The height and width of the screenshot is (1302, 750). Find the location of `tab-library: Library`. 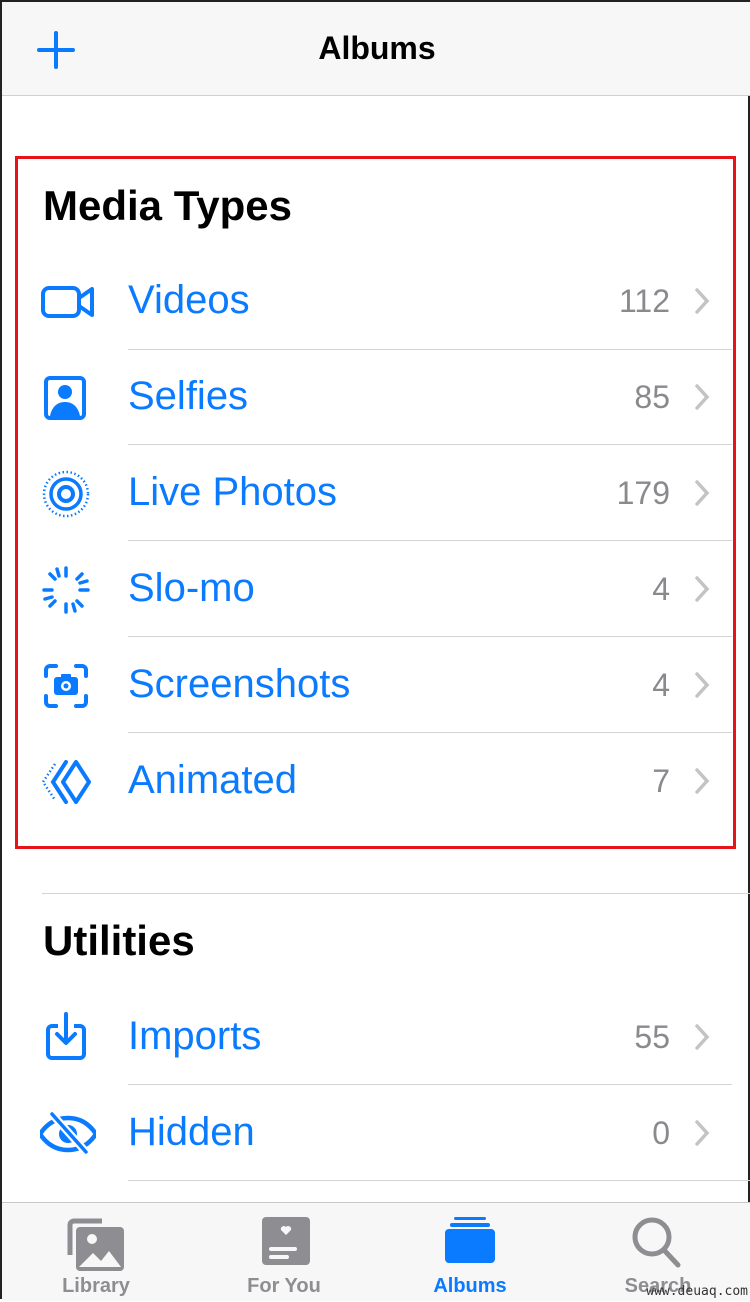

tab-library: Library is located at coordinates (96, 1252).